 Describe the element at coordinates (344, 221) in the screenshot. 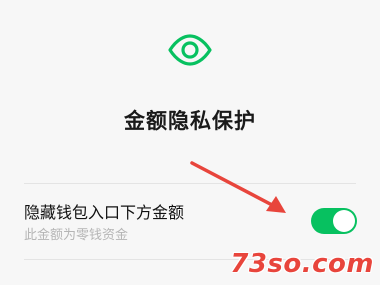

I see `toggle-knob` at that location.